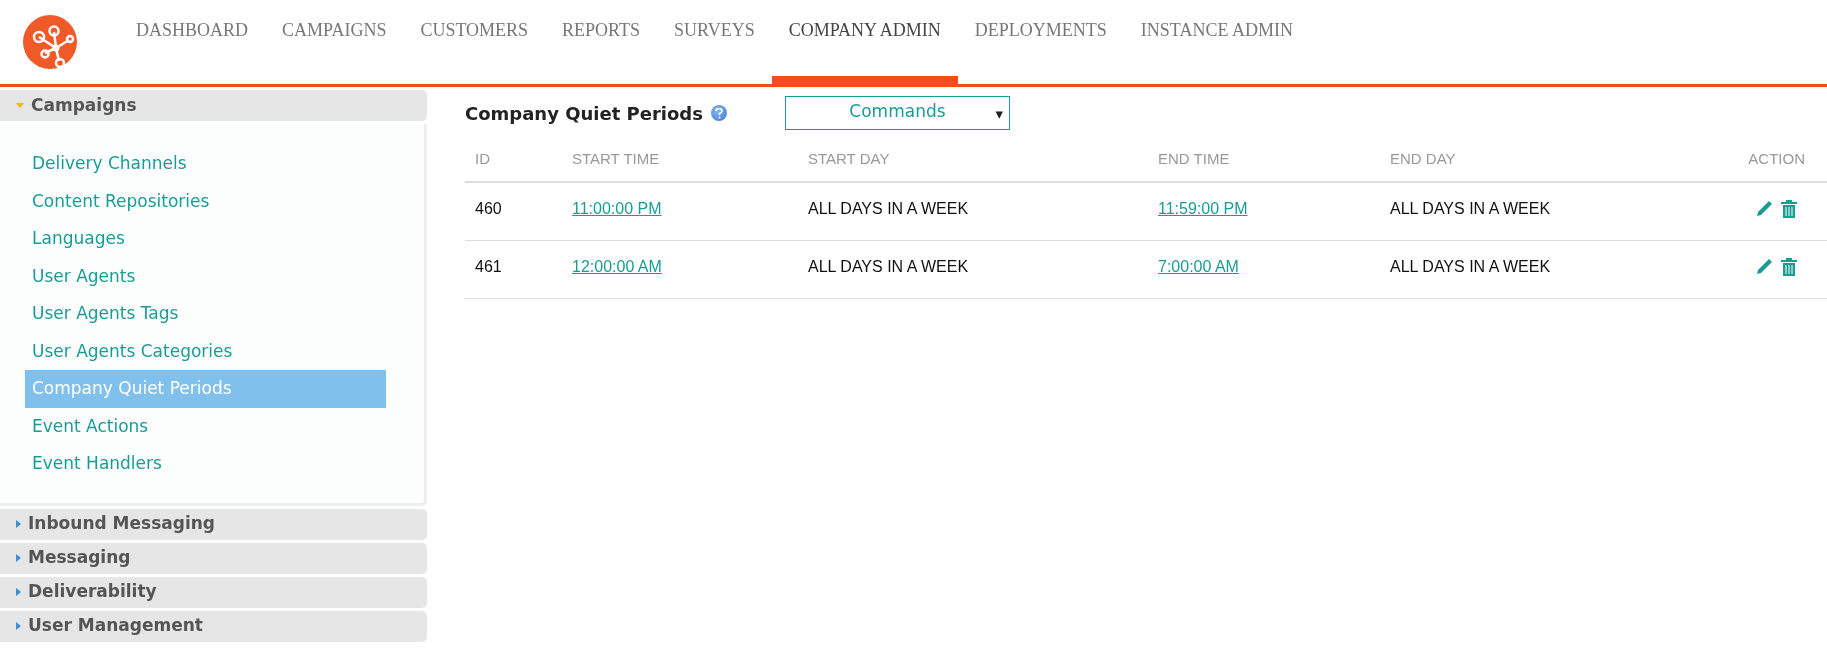 Image resolution: width=1827 pixels, height=659 pixels. What do you see at coordinates (513, 159) in the screenshot?
I see `column-header: ID` at bounding box center [513, 159].